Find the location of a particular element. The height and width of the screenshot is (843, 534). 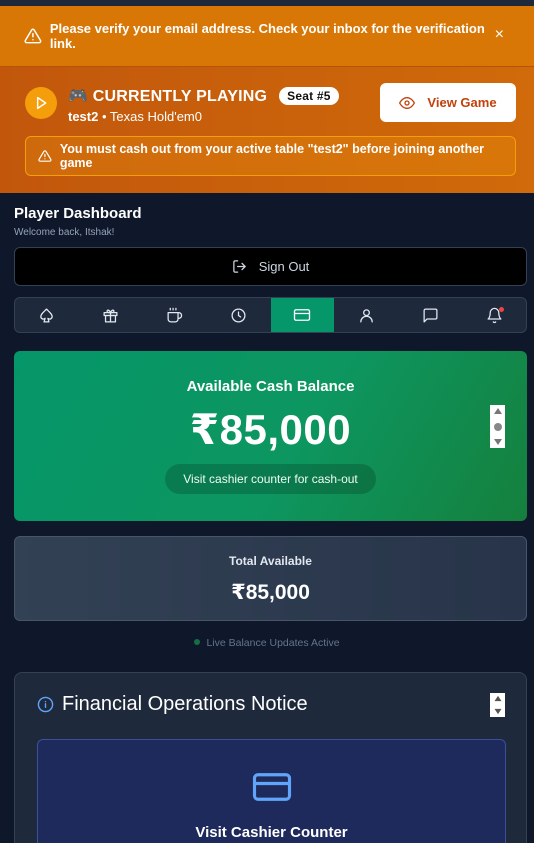

live-dot is located at coordinates (197, 642).